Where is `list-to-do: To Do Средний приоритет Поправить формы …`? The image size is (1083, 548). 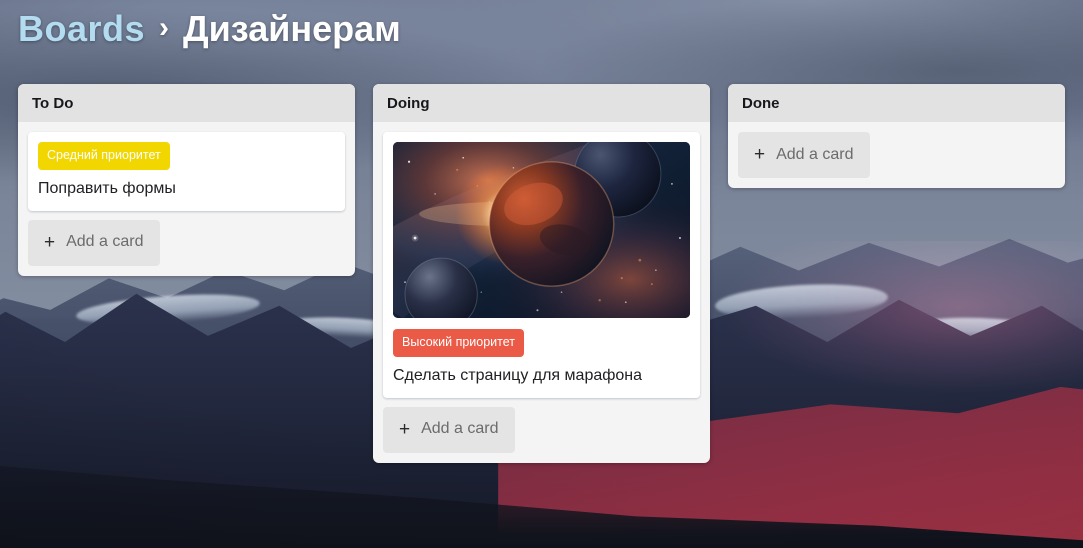
list-to-do: To Do Средний приоритет Поправить формы … is located at coordinates (186, 180).